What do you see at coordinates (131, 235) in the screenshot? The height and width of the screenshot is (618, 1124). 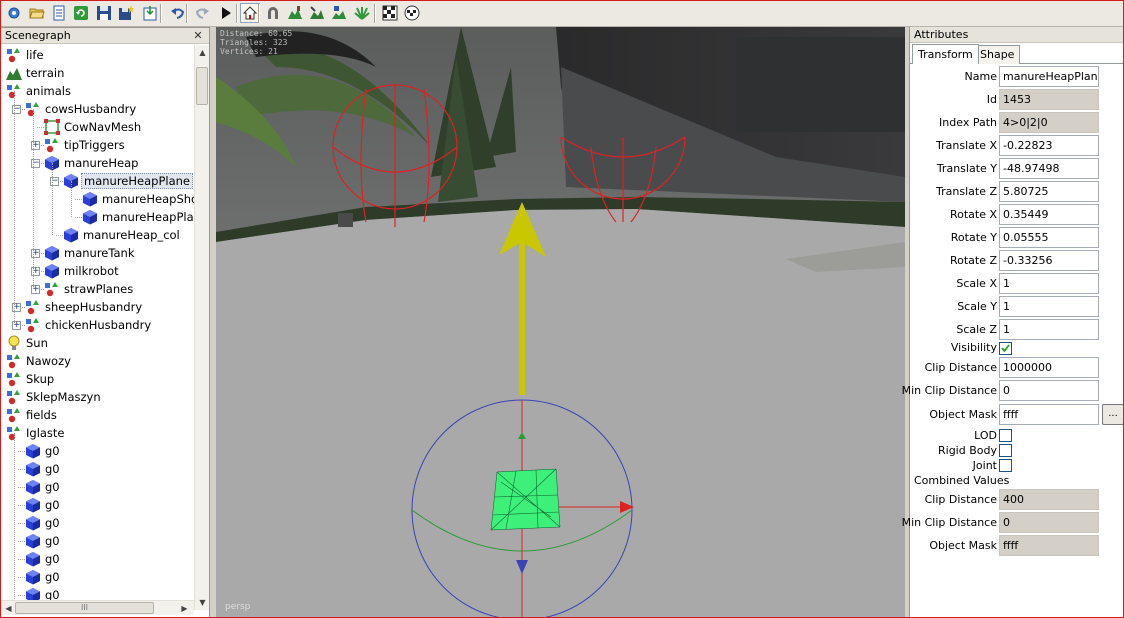 I see `tree-node-label: manureHeap_col` at bounding box center [131, 235].